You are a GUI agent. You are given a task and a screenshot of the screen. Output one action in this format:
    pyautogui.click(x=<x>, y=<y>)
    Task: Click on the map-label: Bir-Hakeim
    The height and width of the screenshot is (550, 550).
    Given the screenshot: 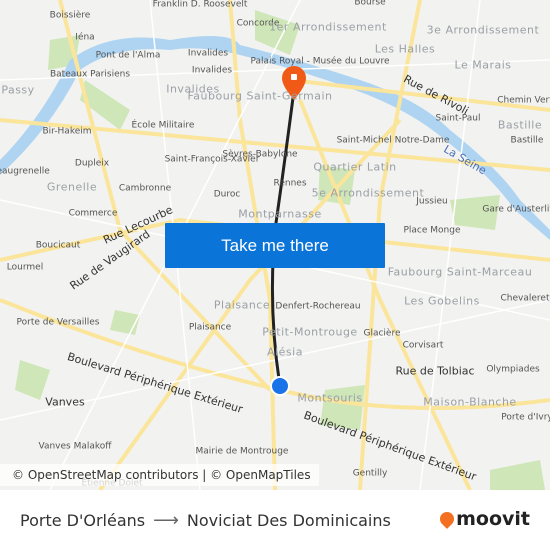 What is the action you would take?
    pyautogui.click(x=67, y=131)
    